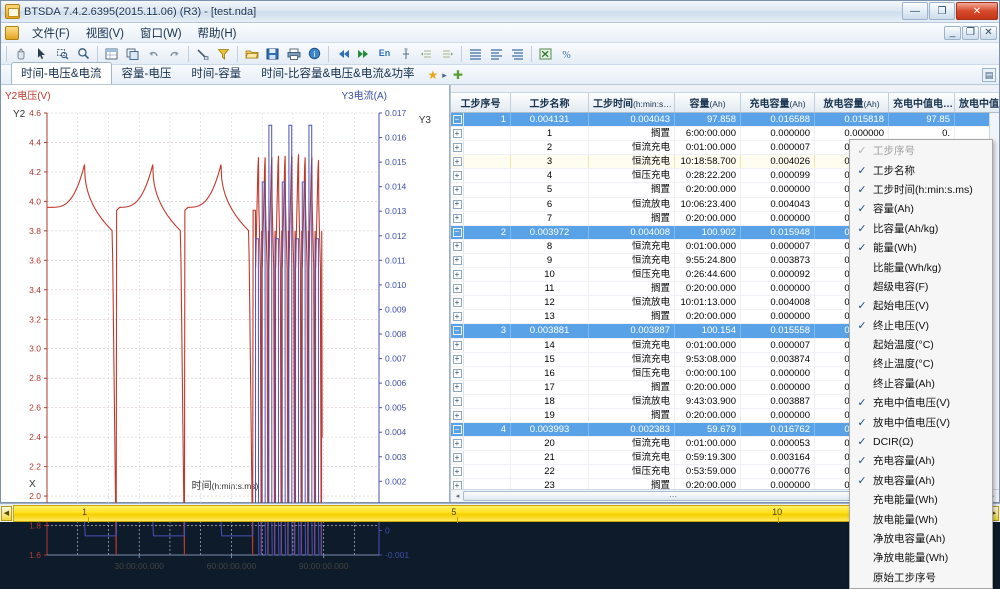  What do you see at coordinates (111, 53) in the screenshot?
I see `grid-icon` at bounding box center [111, 53].